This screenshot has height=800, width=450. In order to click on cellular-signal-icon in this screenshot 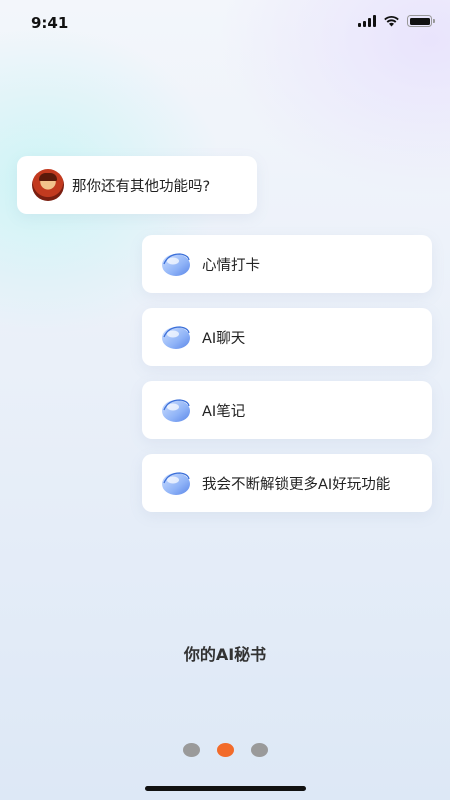, I will do `click(367, 21)`.